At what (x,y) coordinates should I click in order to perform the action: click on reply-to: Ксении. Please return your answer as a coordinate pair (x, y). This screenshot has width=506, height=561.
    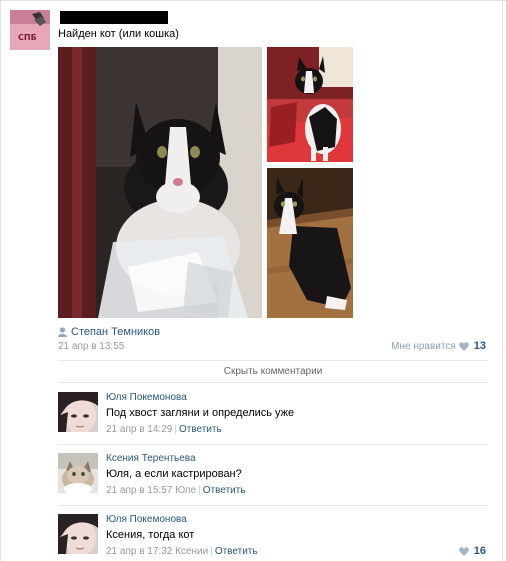
    Looking at the image, I should click on (191, 551).